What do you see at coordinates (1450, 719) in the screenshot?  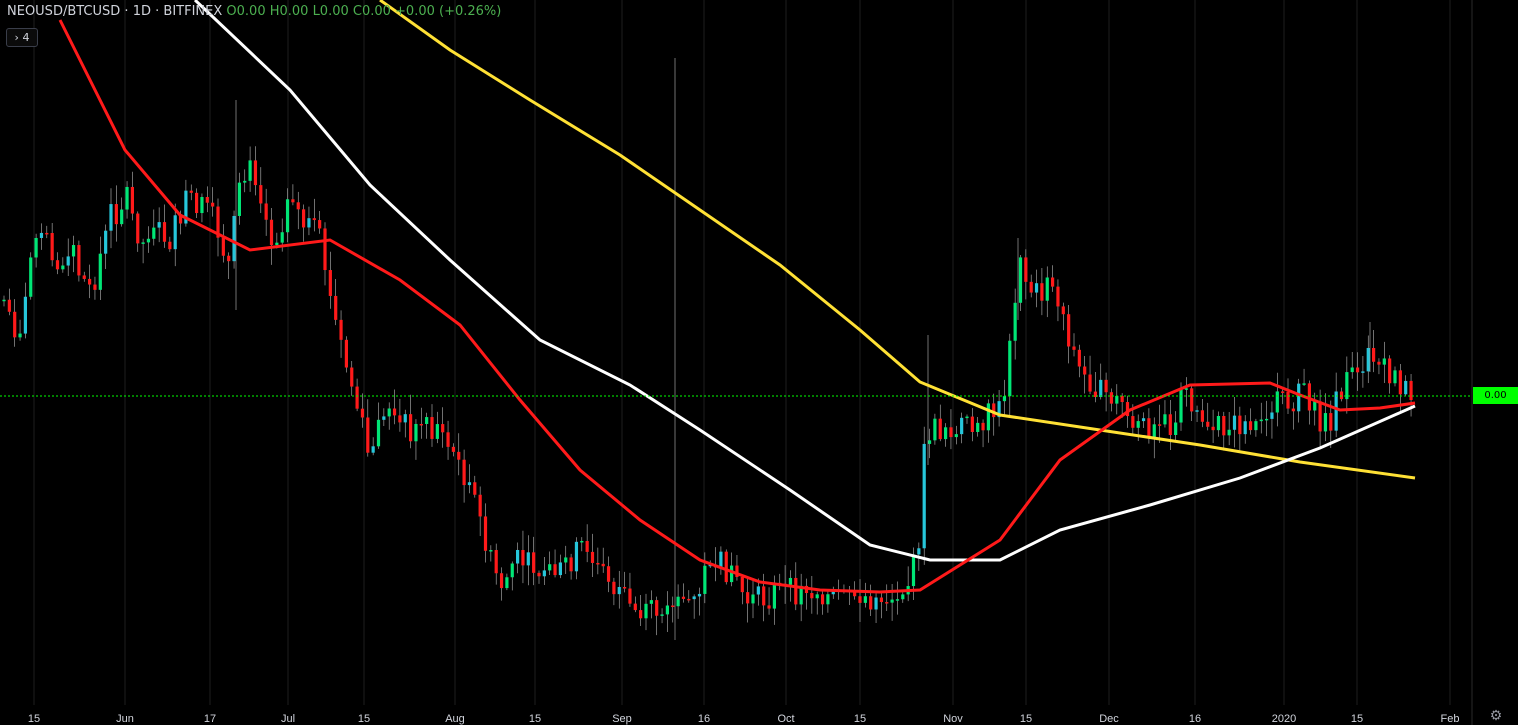 I see `x-axis-label: Feb` at bounding box center [1450, 719].